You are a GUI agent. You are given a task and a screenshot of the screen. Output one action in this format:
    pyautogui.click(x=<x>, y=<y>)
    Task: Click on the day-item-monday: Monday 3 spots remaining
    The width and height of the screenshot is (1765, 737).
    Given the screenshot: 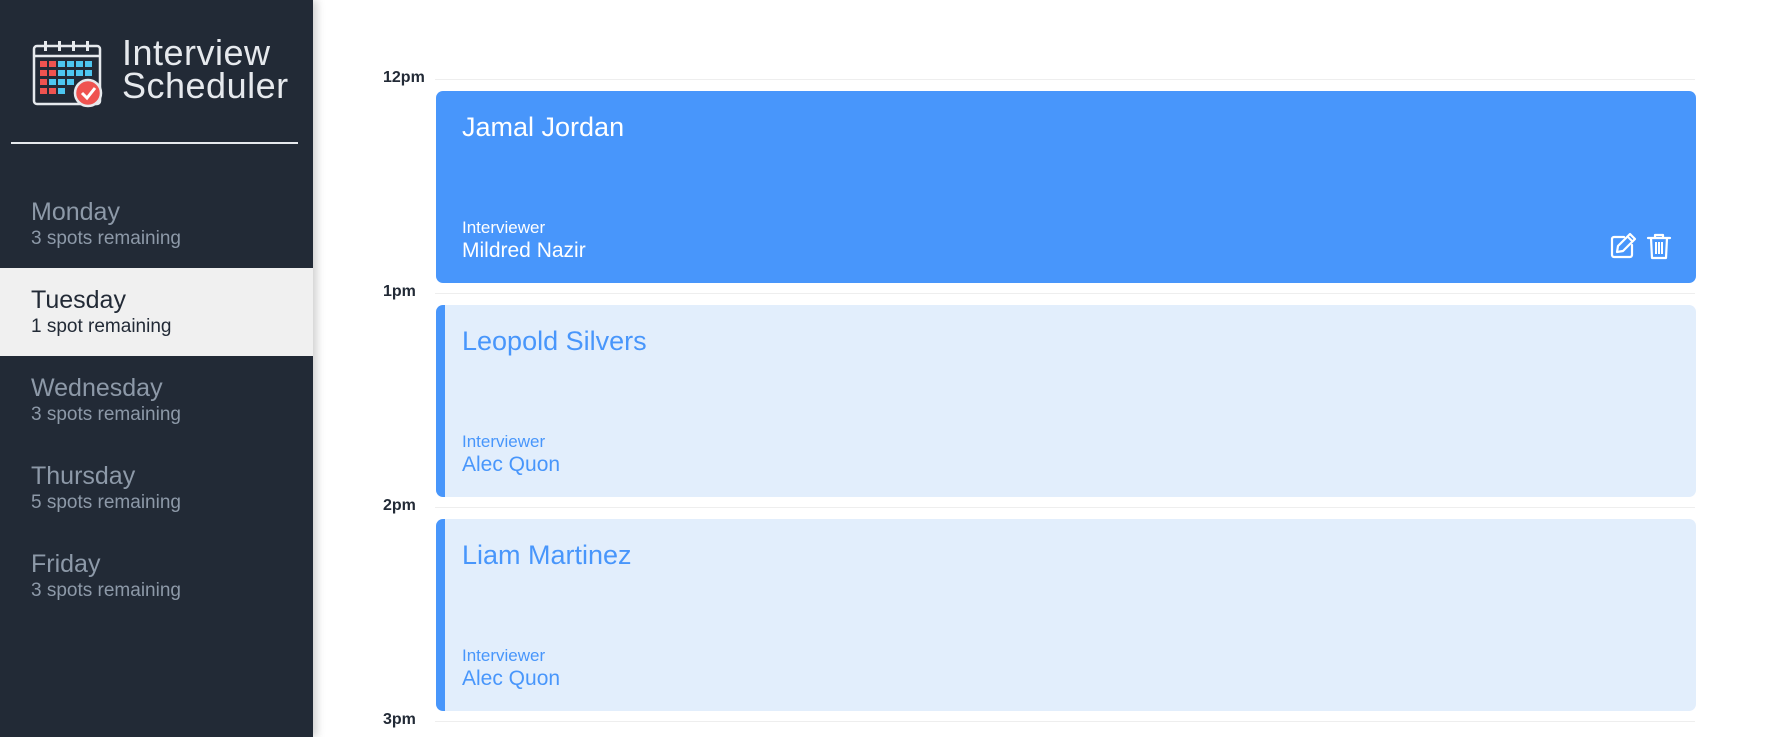 What is the action you would take?
    pyautogui.click(x=156, y=224)
    